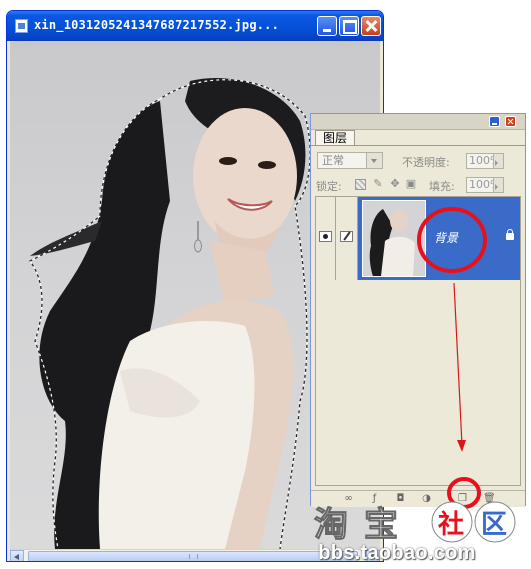 This screenshot has height=569, width=531. I want to click on watermark: 淘 宝 社 区 bbs.taobao.com, so click(420, 532).